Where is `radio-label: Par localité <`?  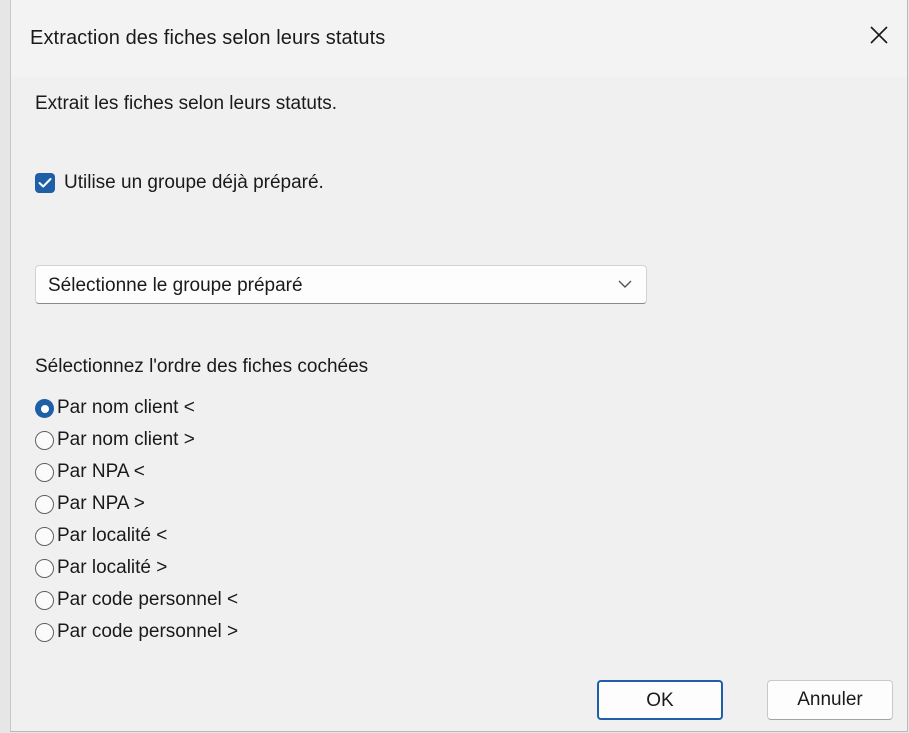
radio-label: Par localité < is located at coordinates (112, 535).